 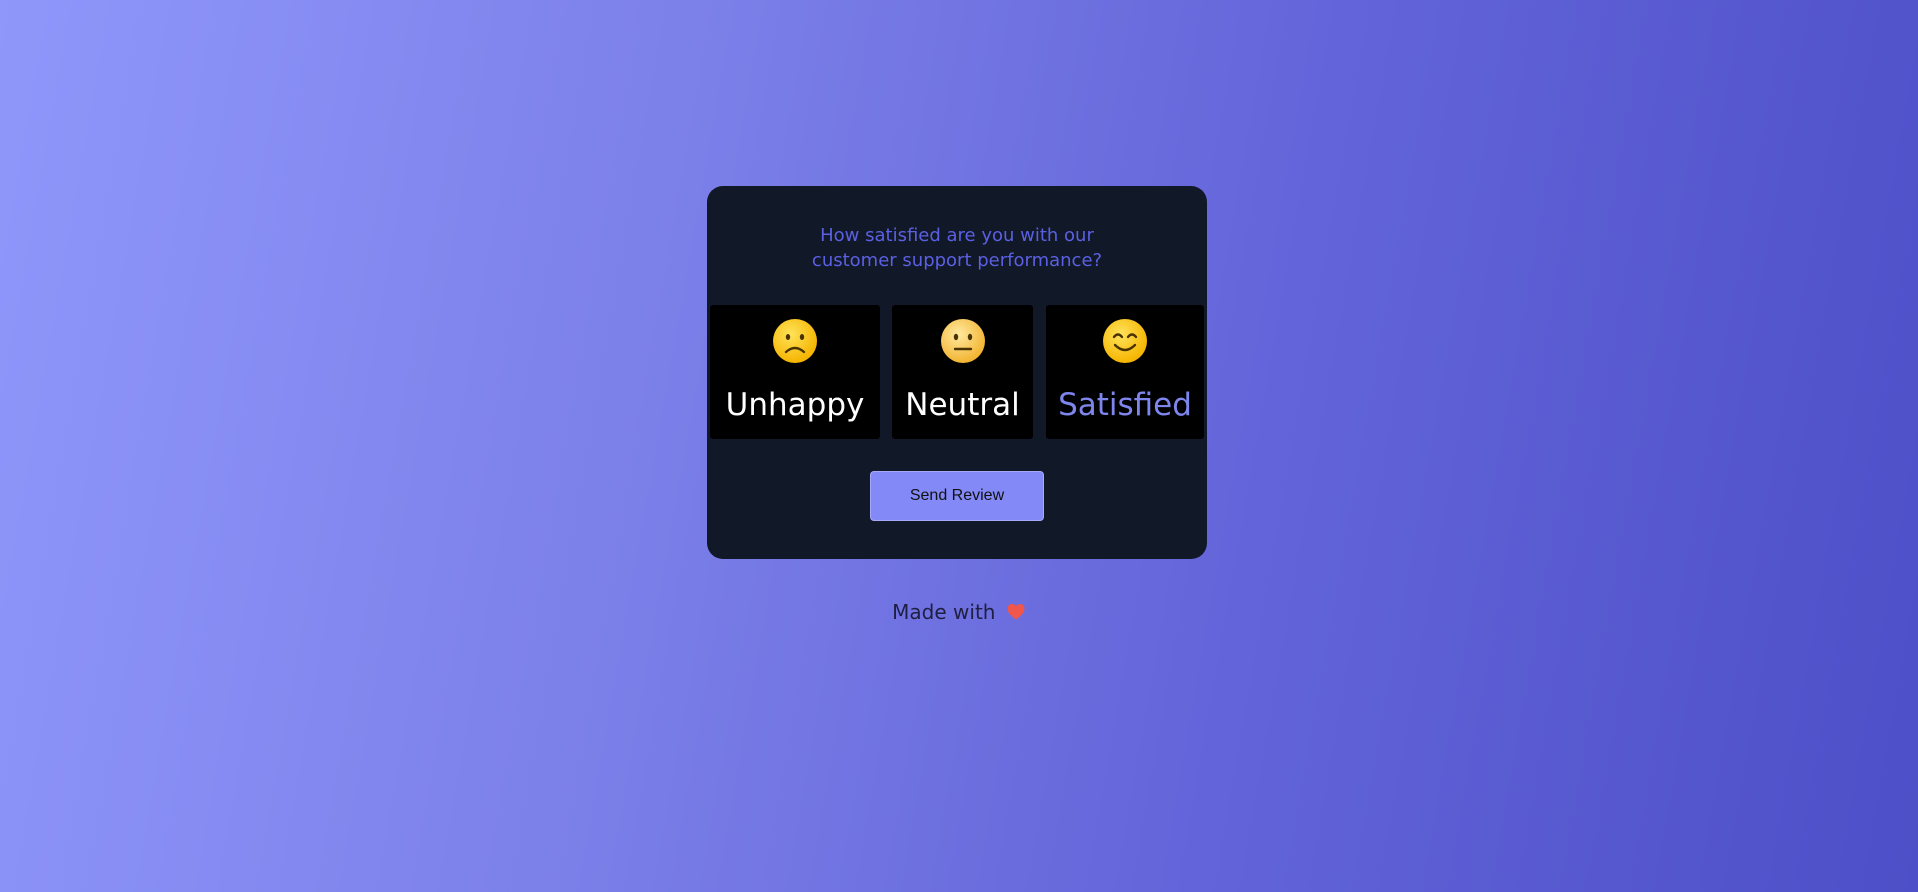 What do you see at coordinates (795, 405) in the screenshot?
I see `rating-label-unhappy: Unhappy` at bounding box center [795, 405].